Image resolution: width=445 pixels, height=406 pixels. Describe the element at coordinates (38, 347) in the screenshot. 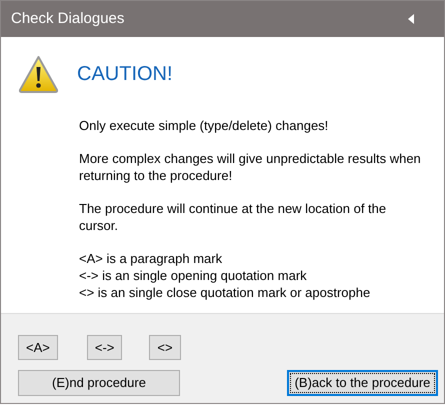

I see `insert-mark-button: <A>` at that location.